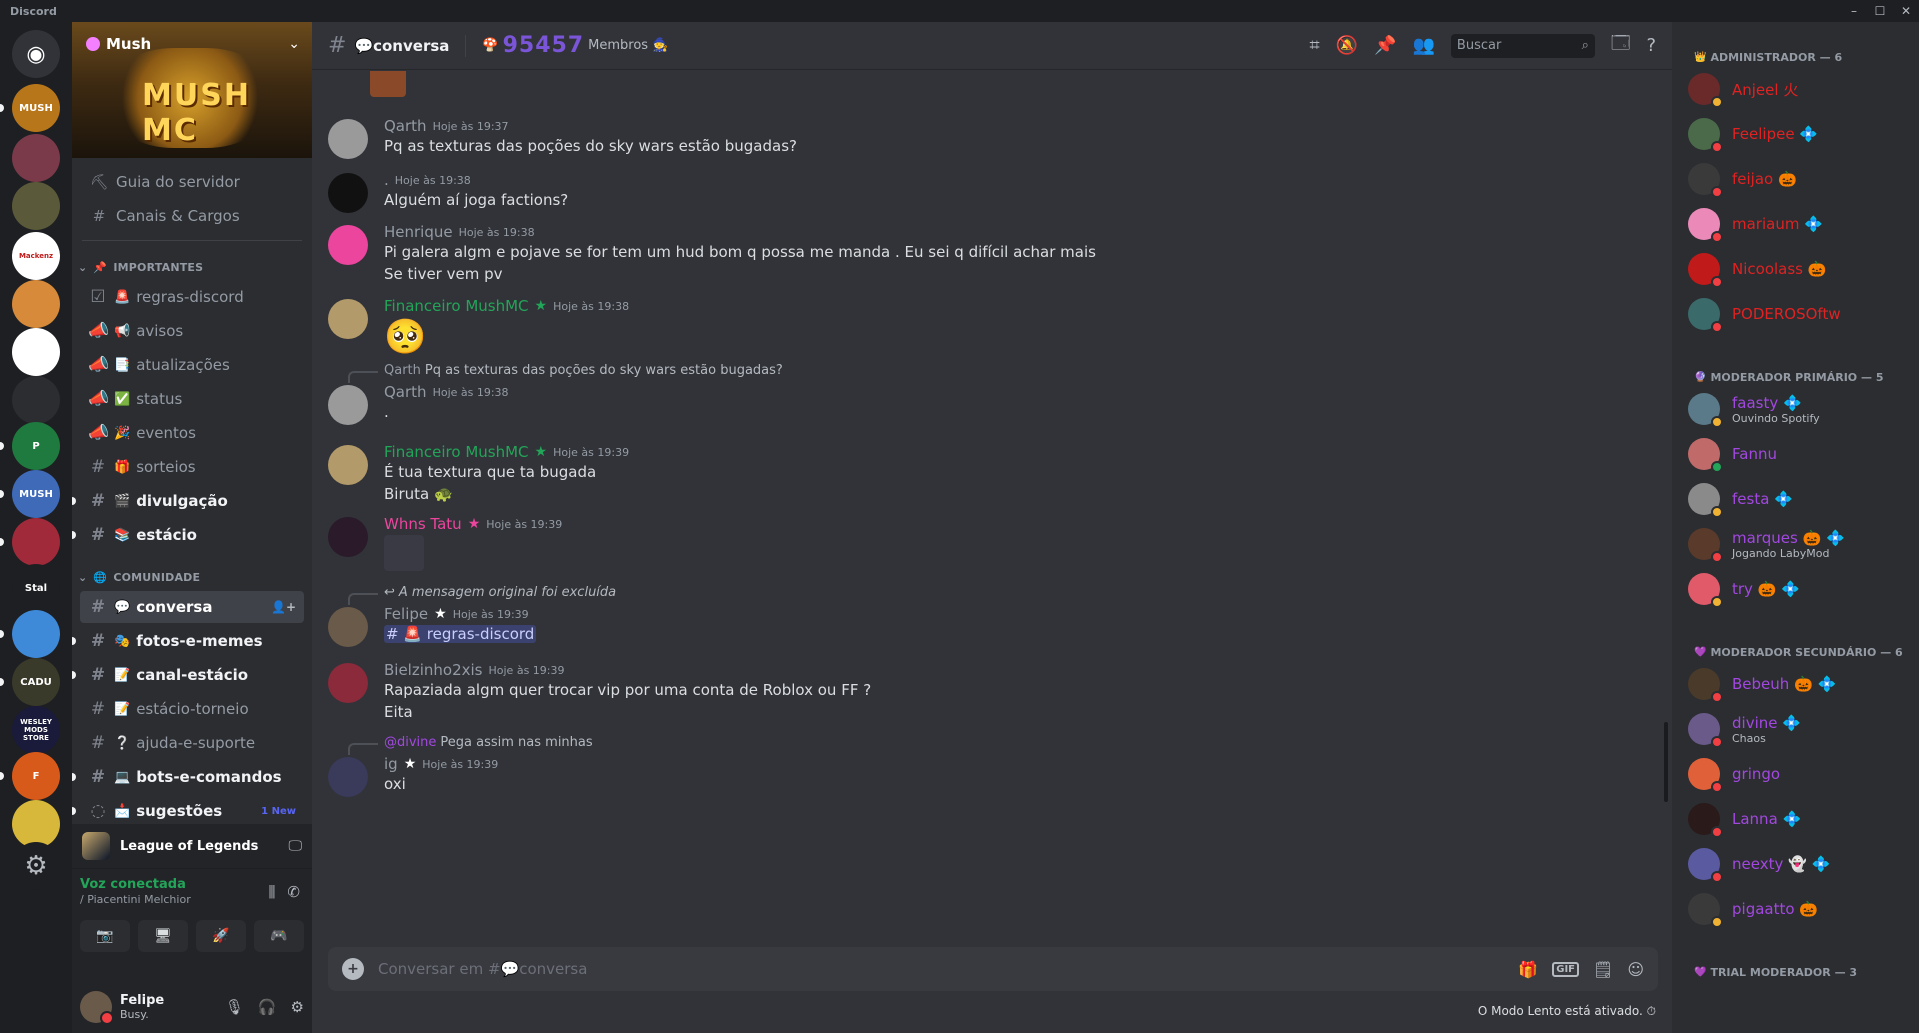  Describe the element at coordinates (36, 108) in the screenshot. I see `server-mush-icon: MUSH` at that location.